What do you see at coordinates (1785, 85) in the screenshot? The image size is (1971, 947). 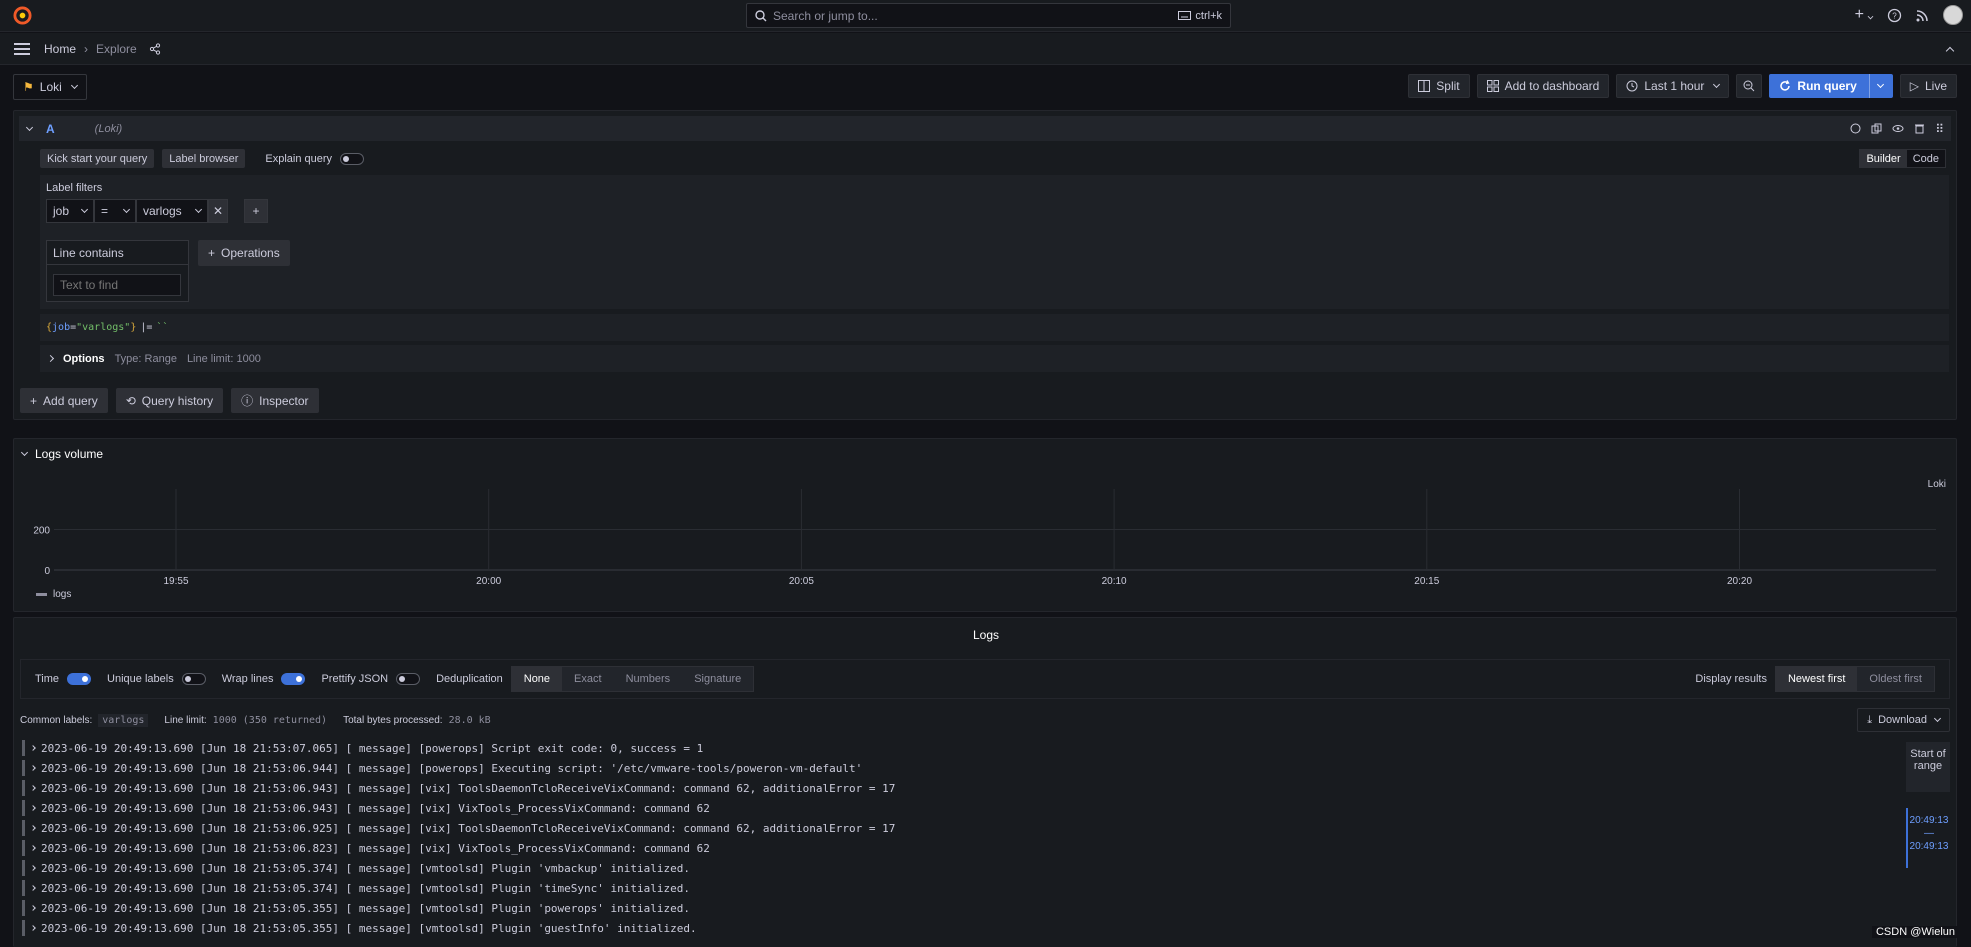 I see `refresh-icon` at bounding box center [1785, 85].